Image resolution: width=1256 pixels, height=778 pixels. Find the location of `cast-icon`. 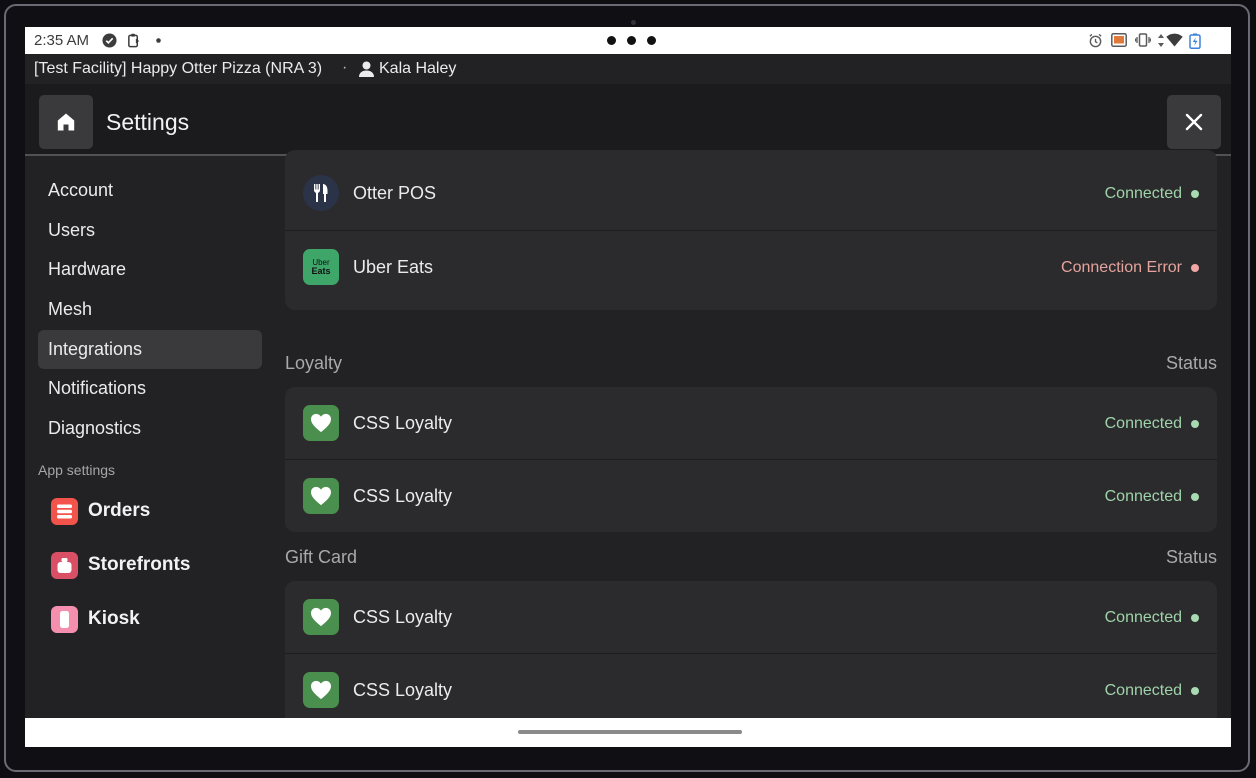

cast-icon is located at coordinates (1119, 40).